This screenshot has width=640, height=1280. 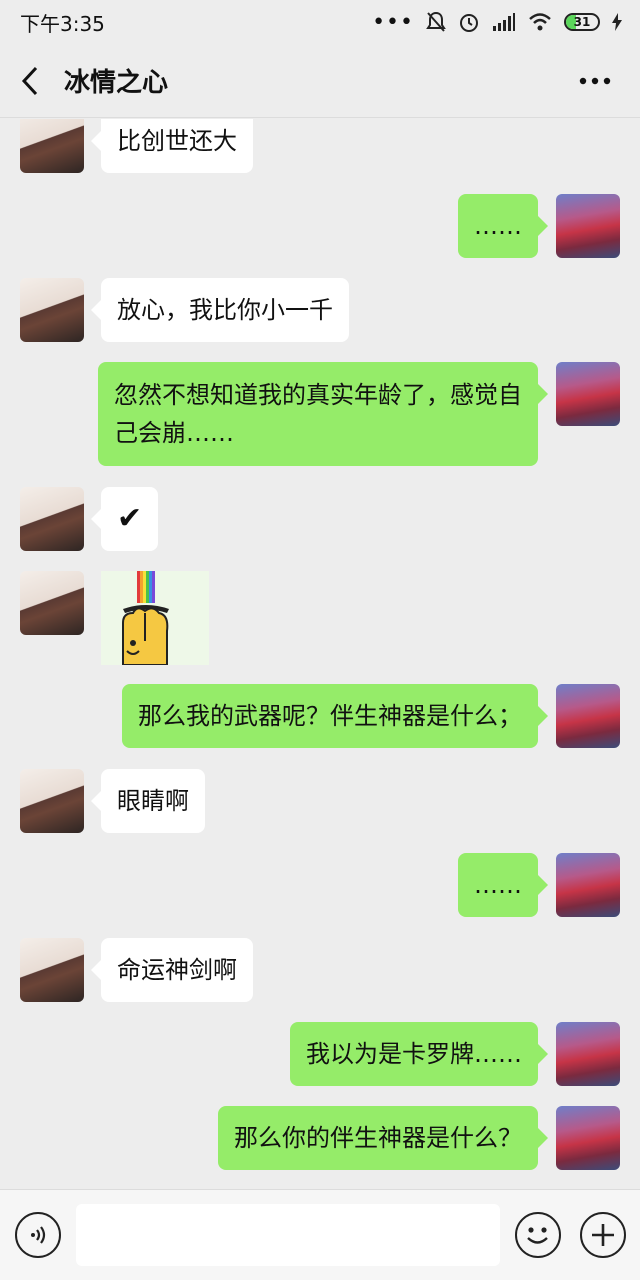 What do you see at coordinates (540, 22) in the screenshot?
I see `wifi-icon` at bounding box center [540, 22].